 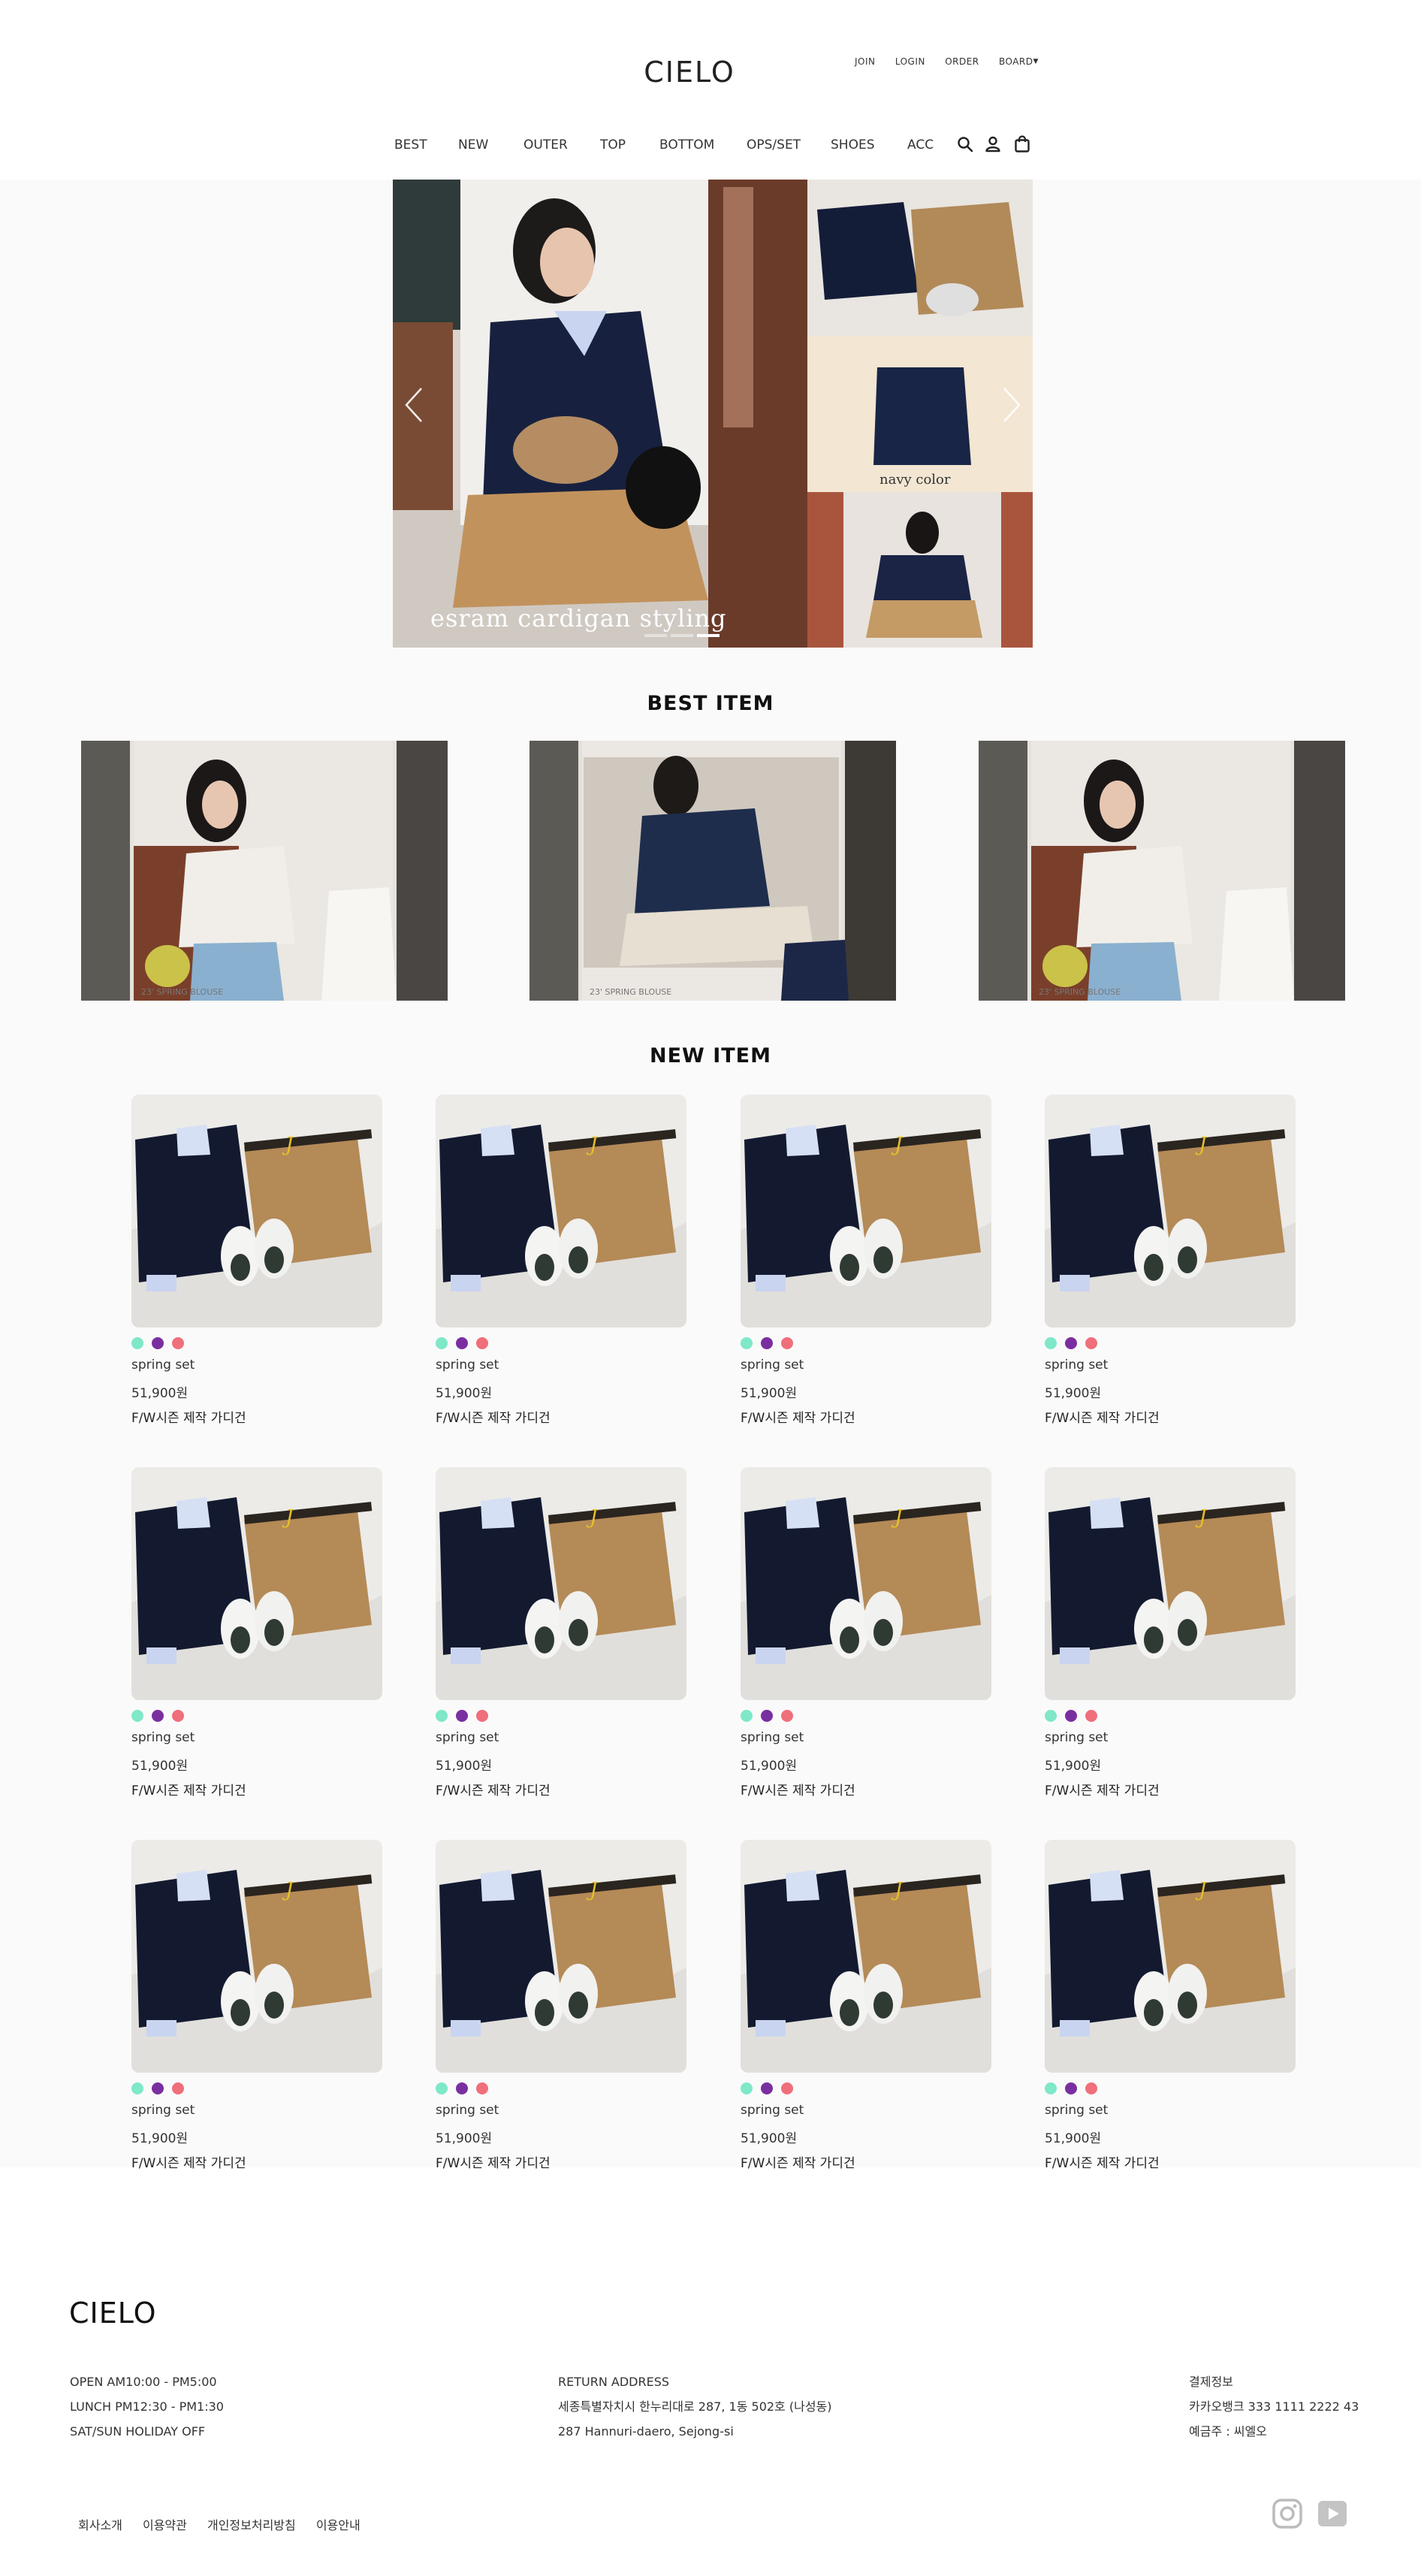 What do you see at coordinates (1019, 61) in the screenshot?
I see `board-link: BOARD▼` at bounding box center [1019, 61].